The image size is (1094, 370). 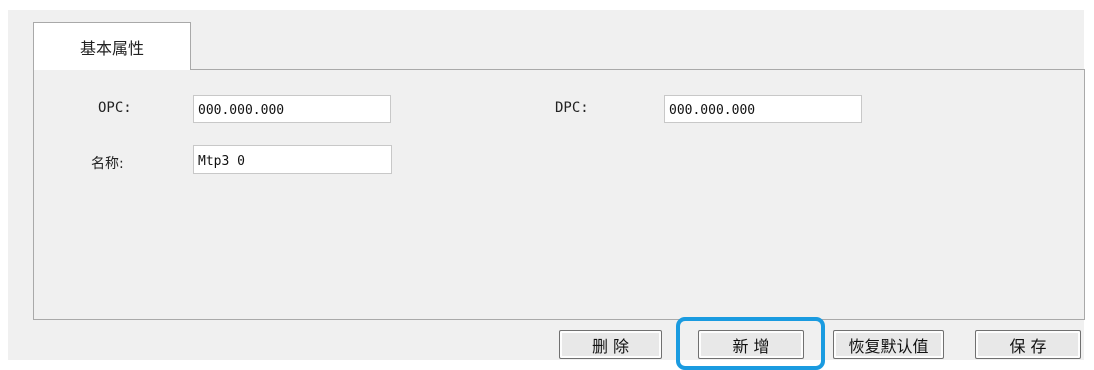 I want to click on save-button: 保 存, so click(x=1028, y=344).